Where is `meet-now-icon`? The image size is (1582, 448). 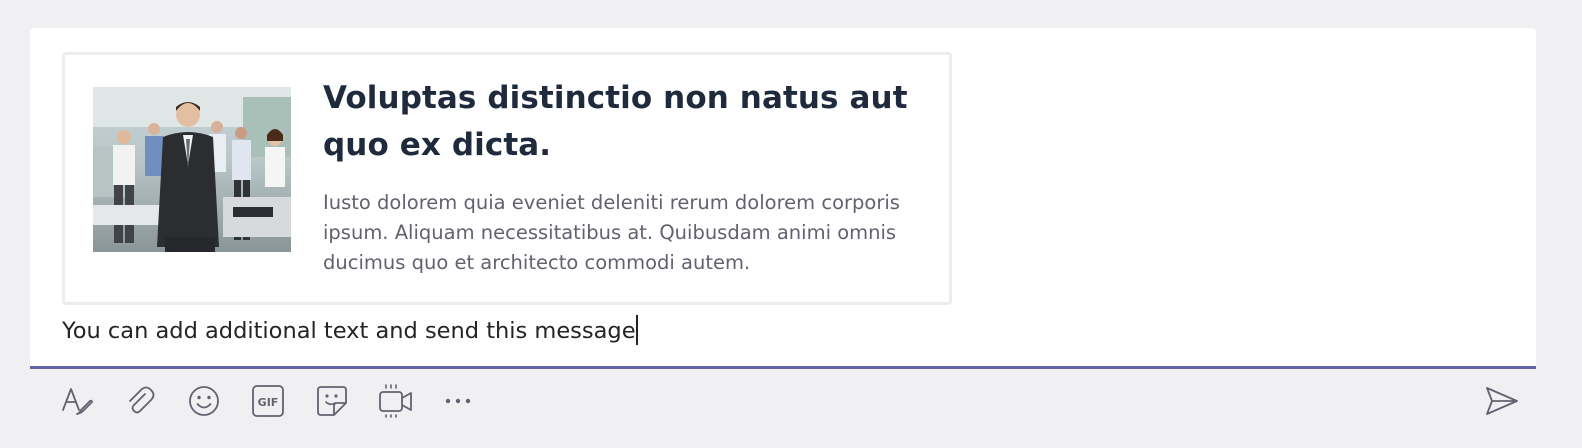 meet-now-icon is located at coordinates (395, 401).